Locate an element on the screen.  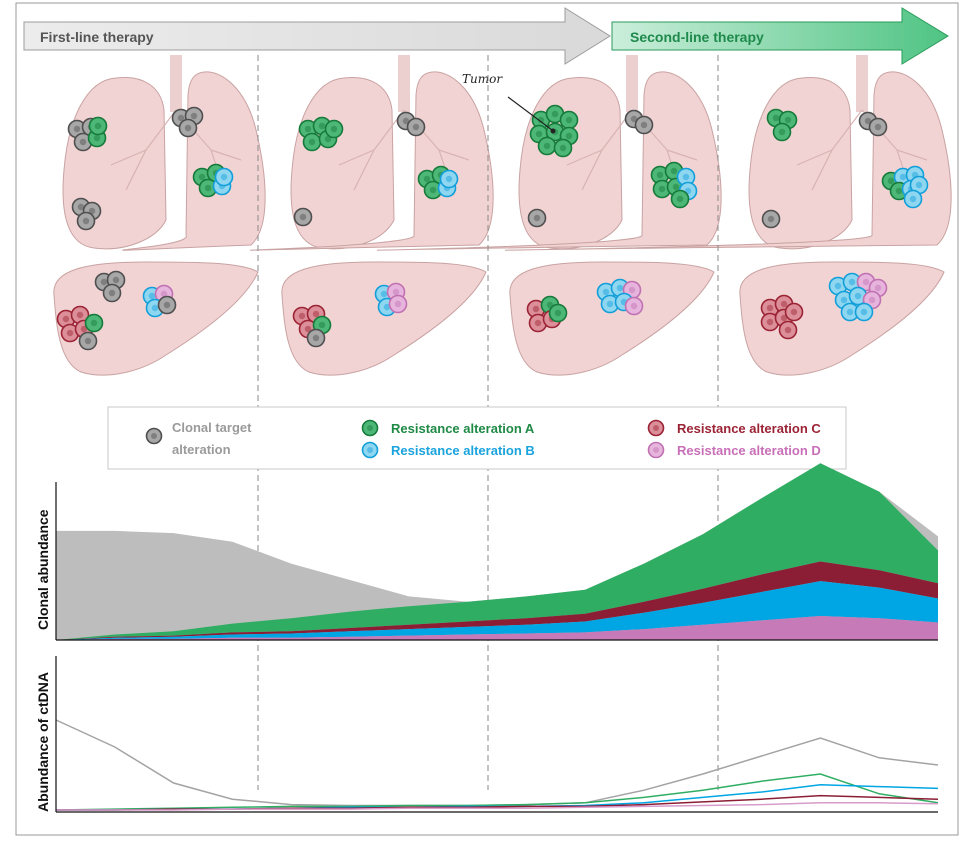
legend-label-clonal-line2: alteration is located at coordinates (201, 449).